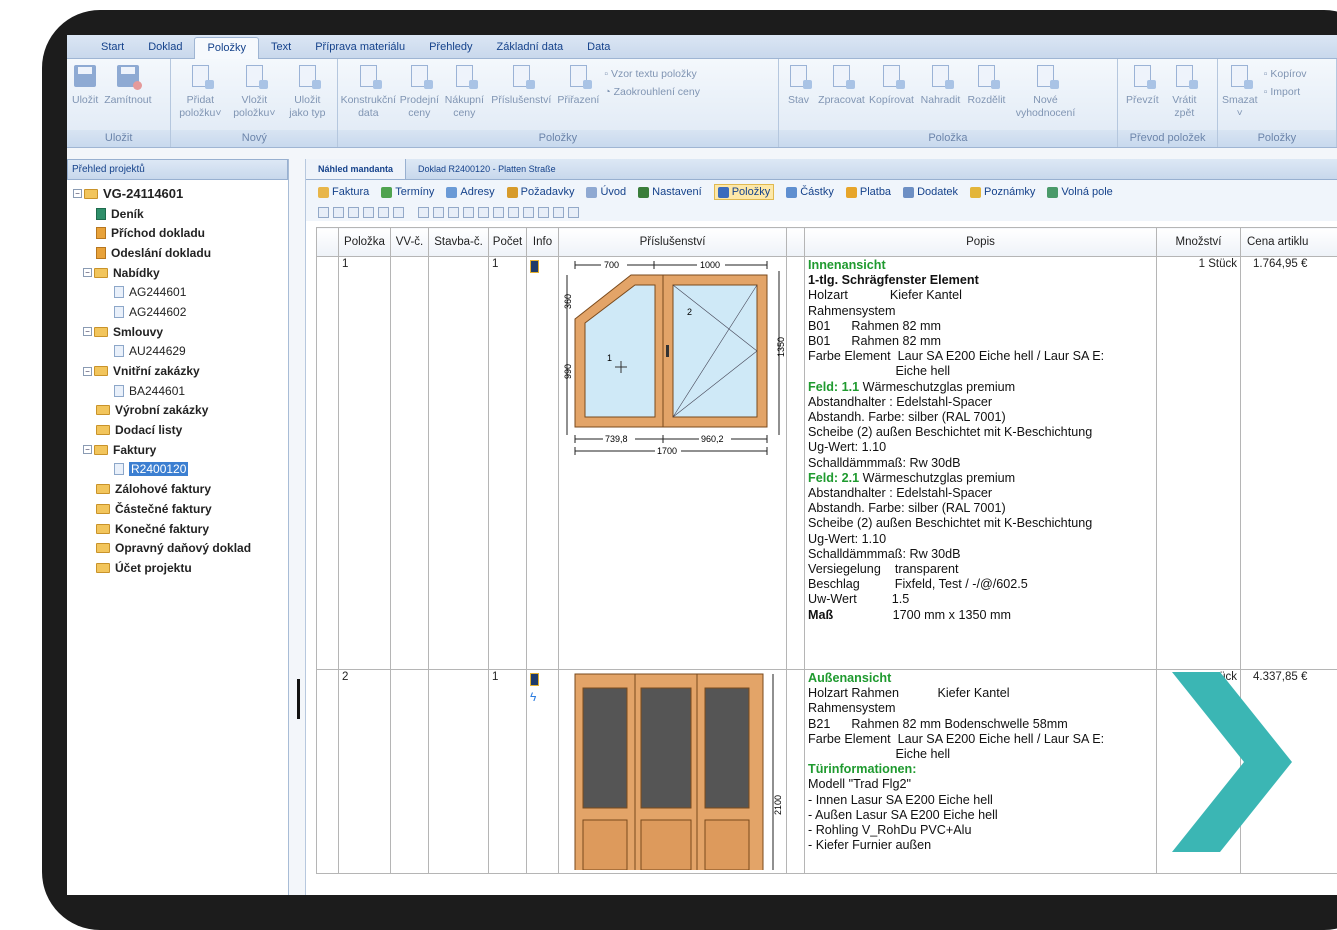 This screenshot has height=930, width=1337. What do you see at coordinates (981, 242) in the screenshot?
I see `col-header-popis: Popis` at bounding box center [981, 242].